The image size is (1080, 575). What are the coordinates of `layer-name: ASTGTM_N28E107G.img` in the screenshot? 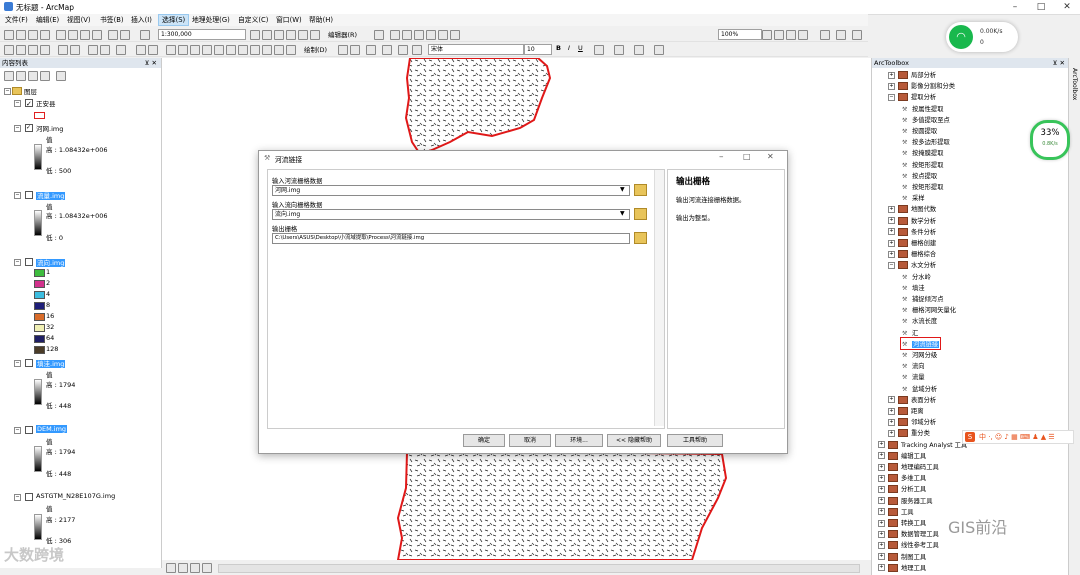 It's located at (75, 496).